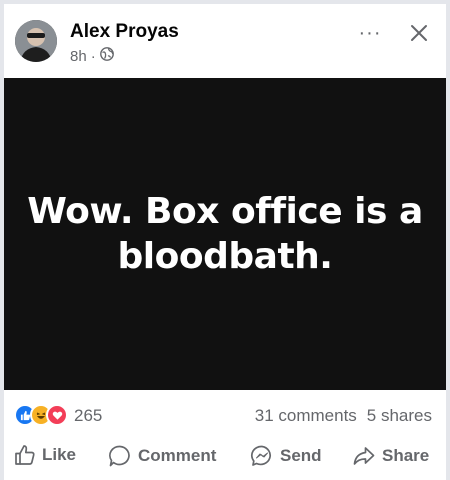 This screenshot has width=450, height=480. I want to click on post-meta: 8h ·, so click(92, 56).